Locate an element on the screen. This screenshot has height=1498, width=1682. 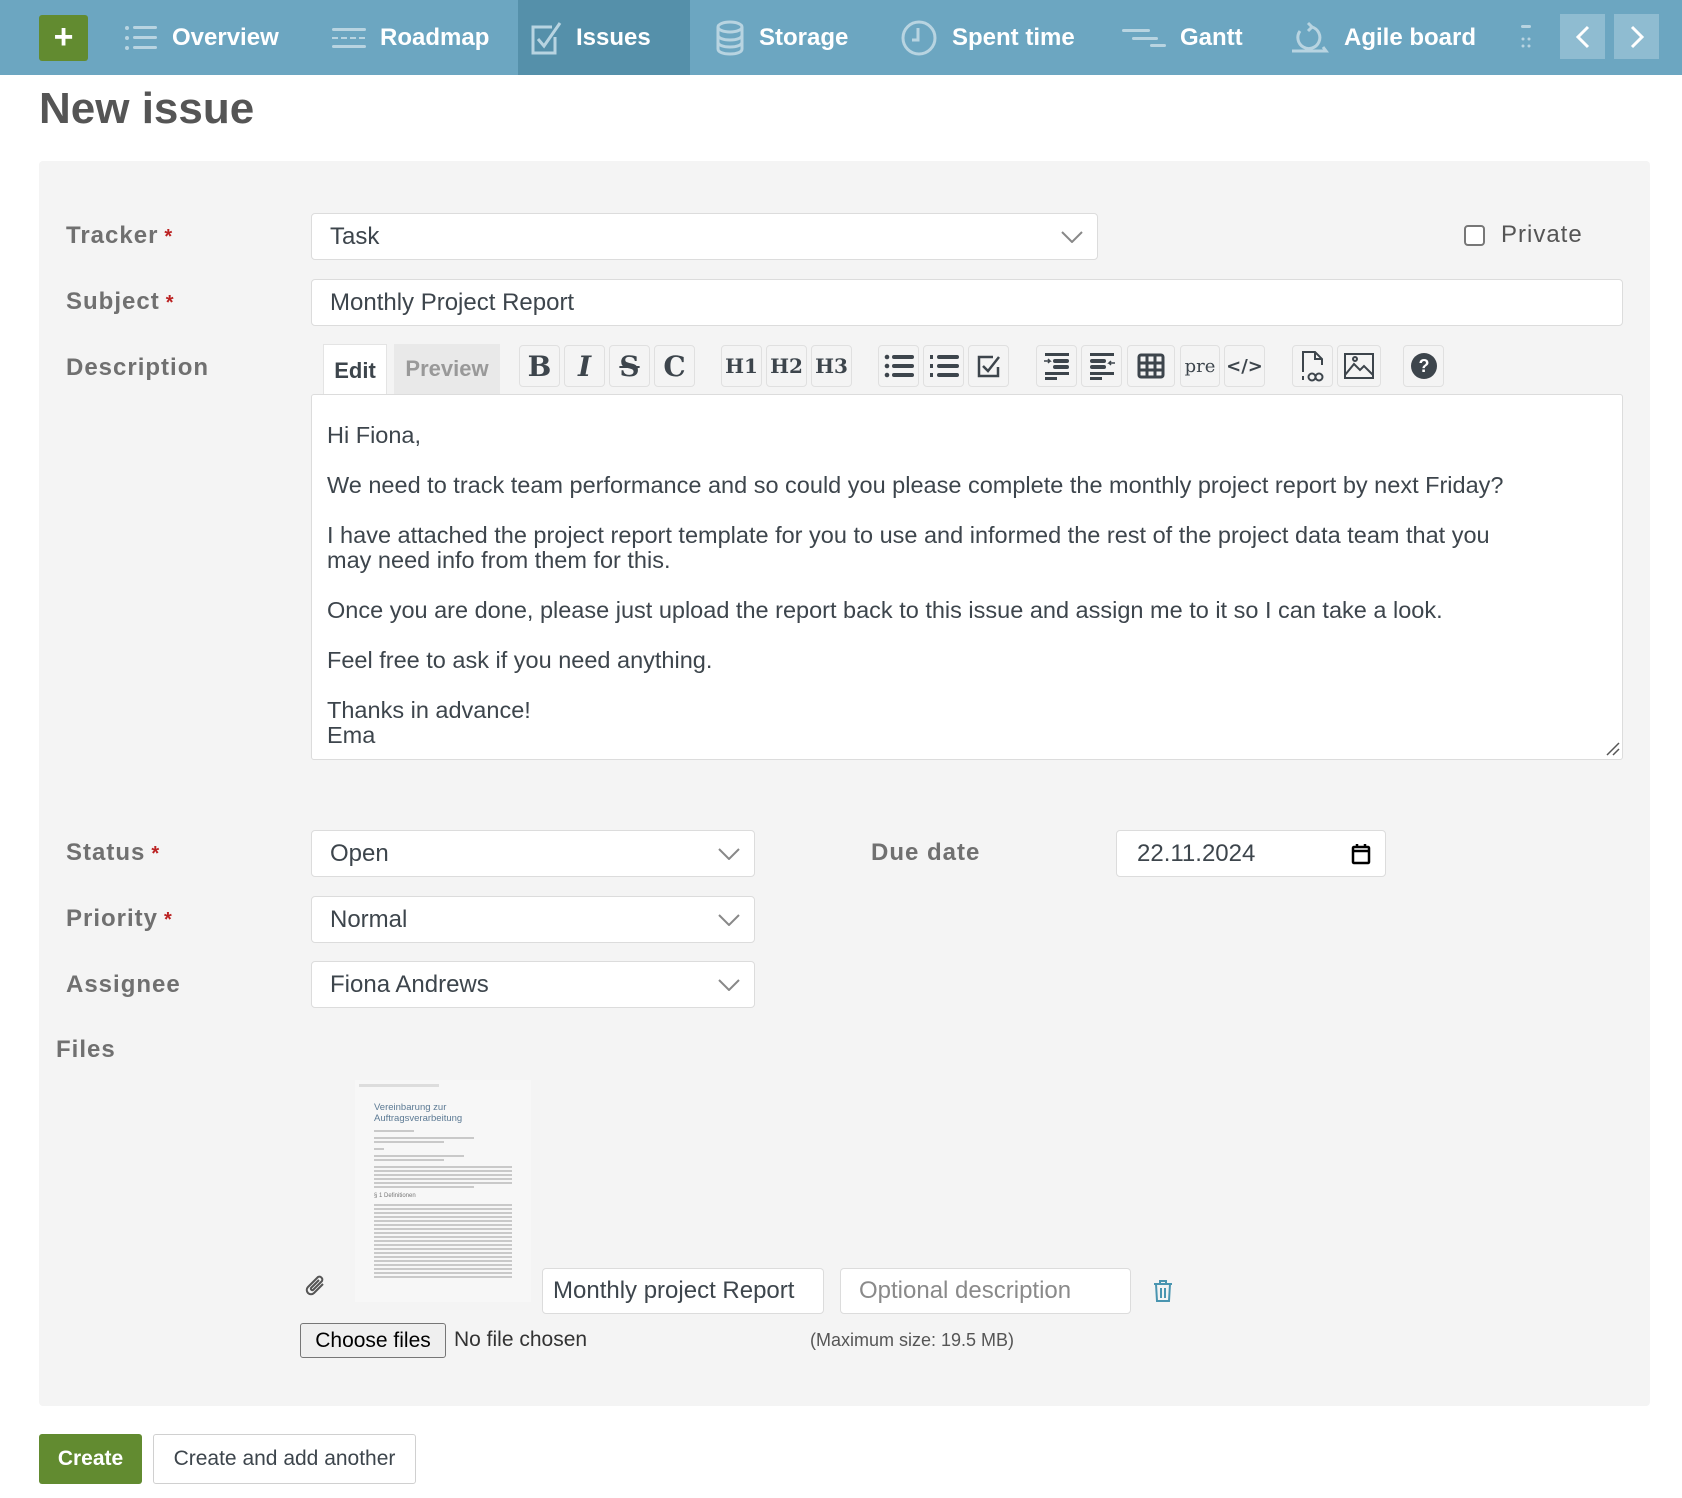
private-checkbox is located at coordinates (1474, 235).